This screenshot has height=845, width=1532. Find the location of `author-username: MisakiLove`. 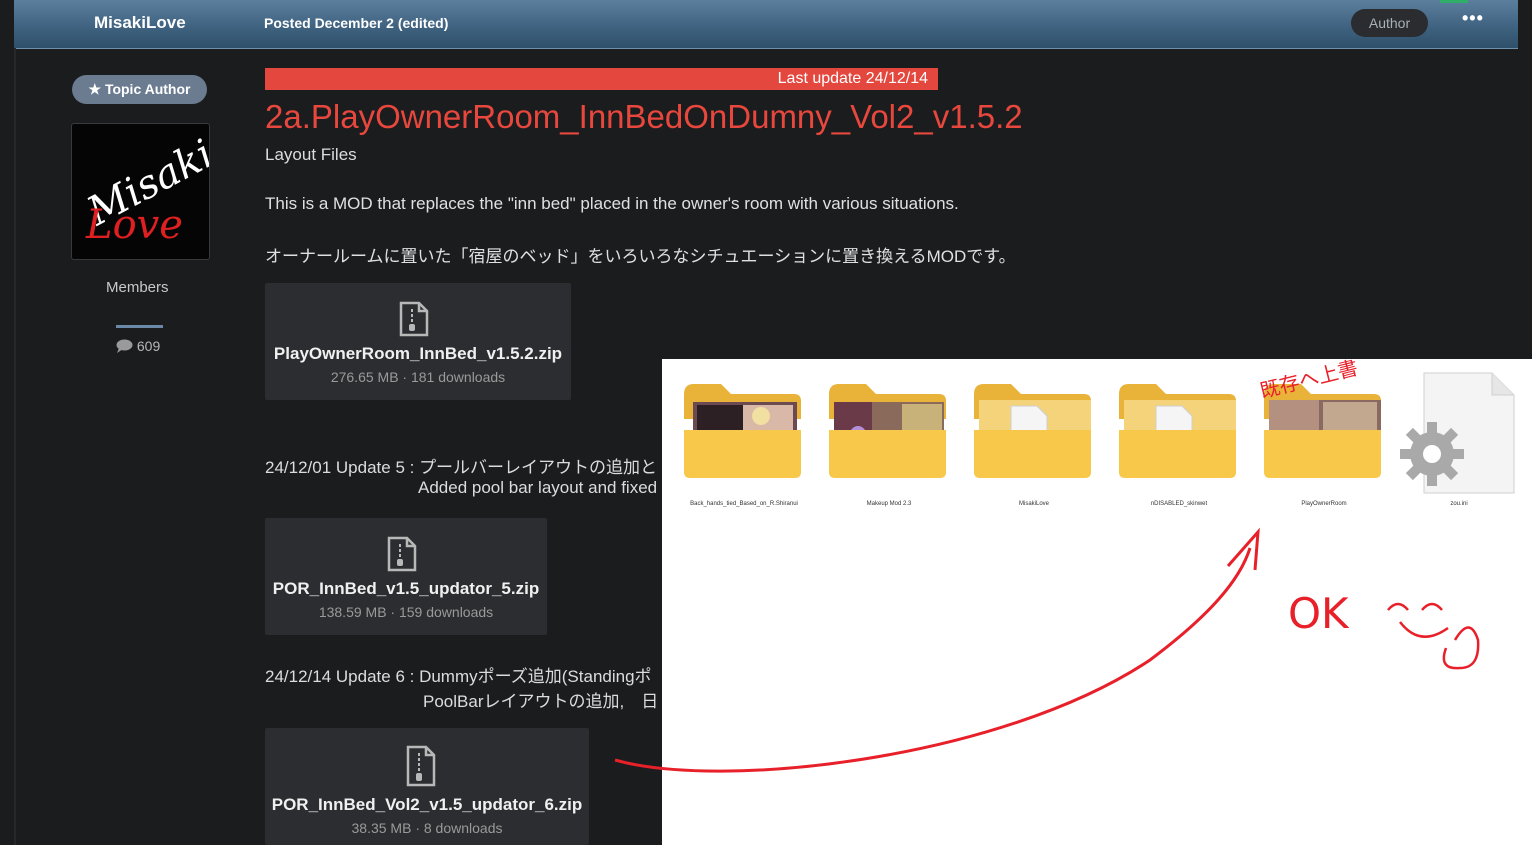

author-username: MisakiLove is located at coordinates (140, 23).